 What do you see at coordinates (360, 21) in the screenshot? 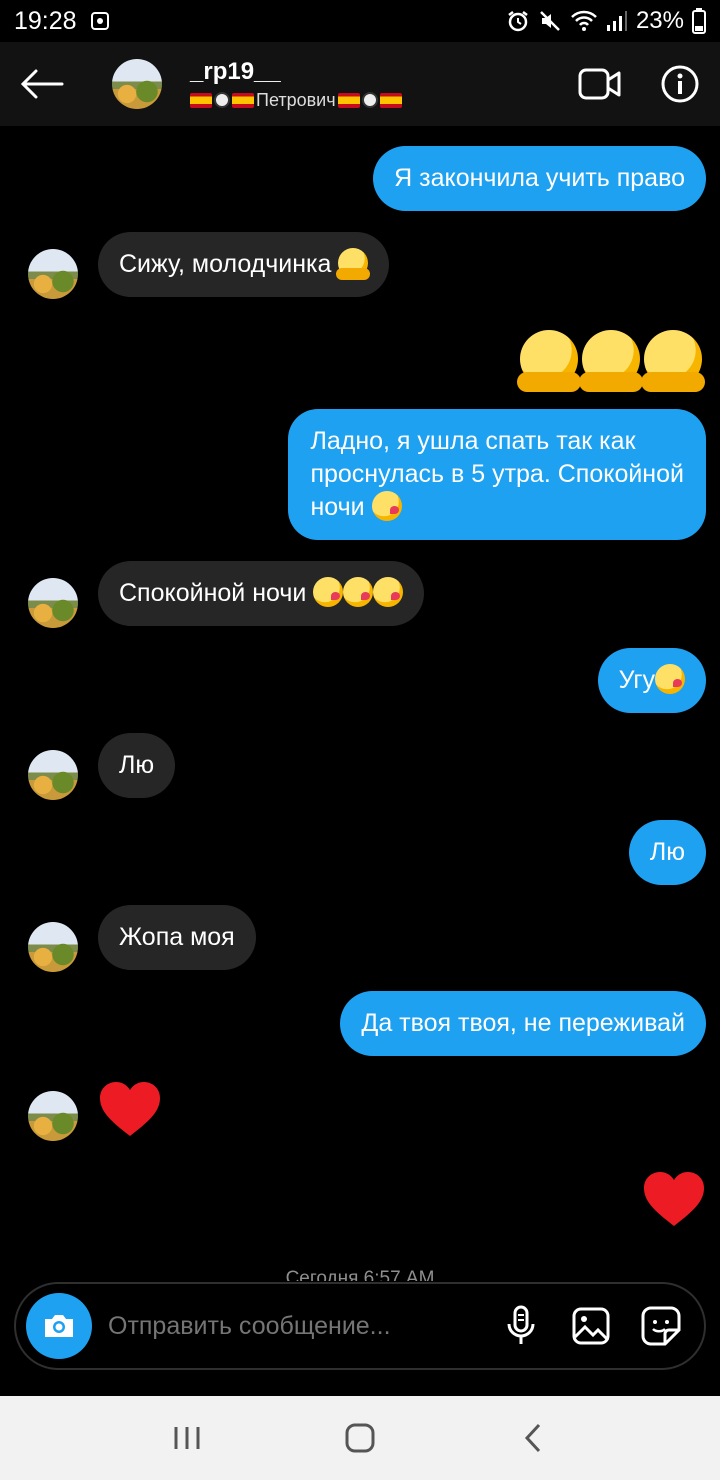
I see `status-bar: 19:28 23%` at bounding box center [360, 21].